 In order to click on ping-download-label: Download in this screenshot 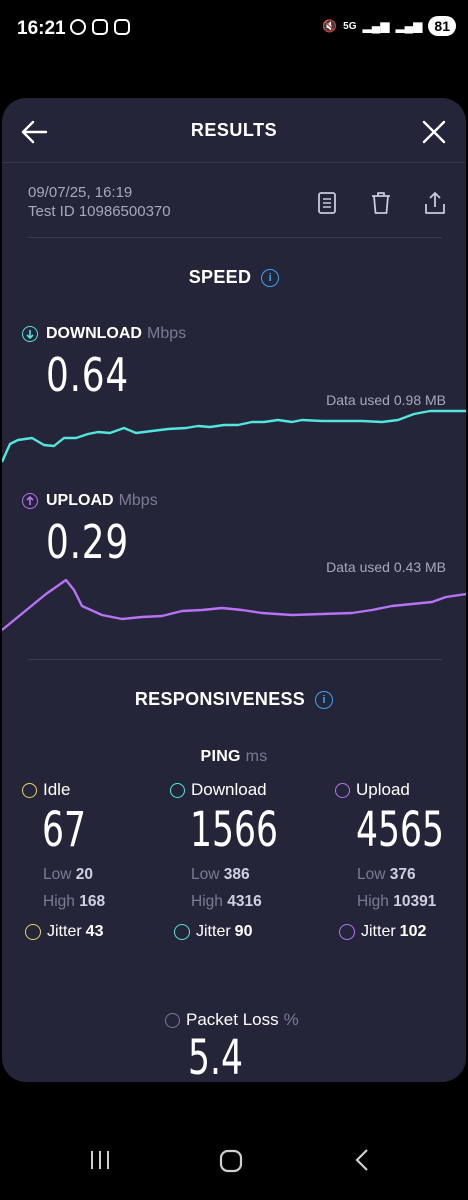, I will do `click(218, 790)`.